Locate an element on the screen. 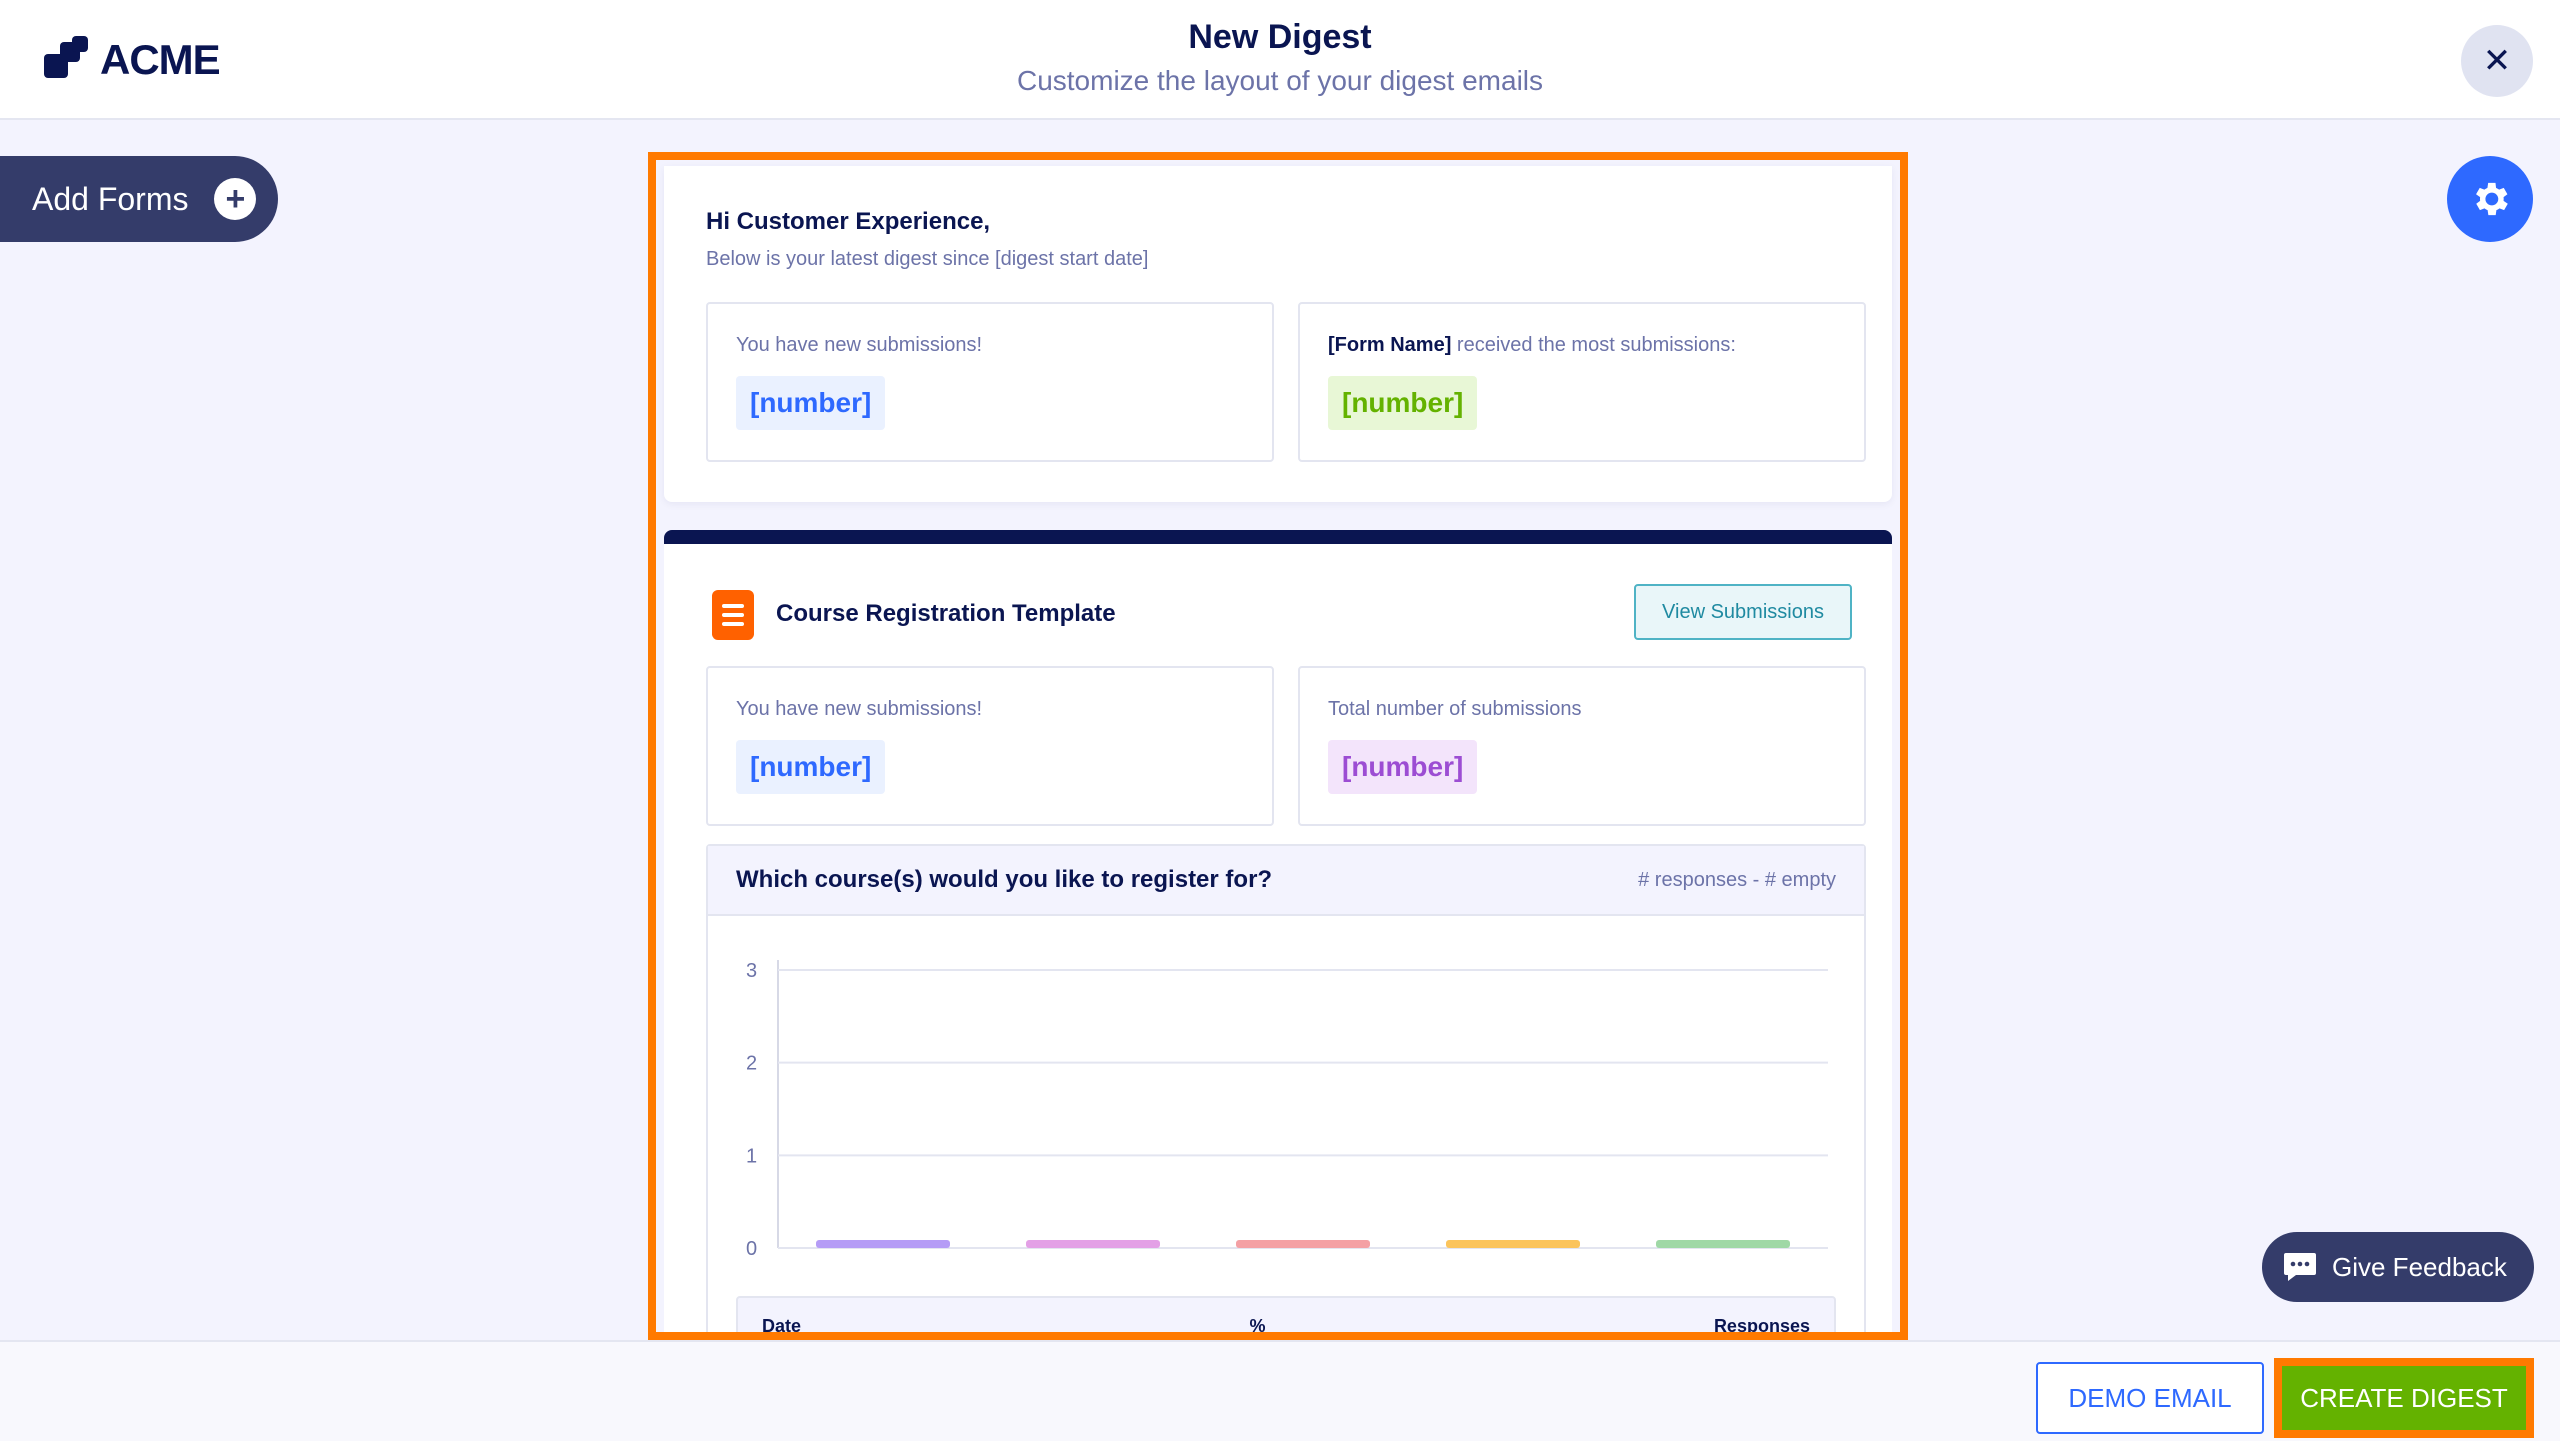 This screenshot has height=1441, width=2560. close-icon: ✕ is located at coordinates (2497, 61).